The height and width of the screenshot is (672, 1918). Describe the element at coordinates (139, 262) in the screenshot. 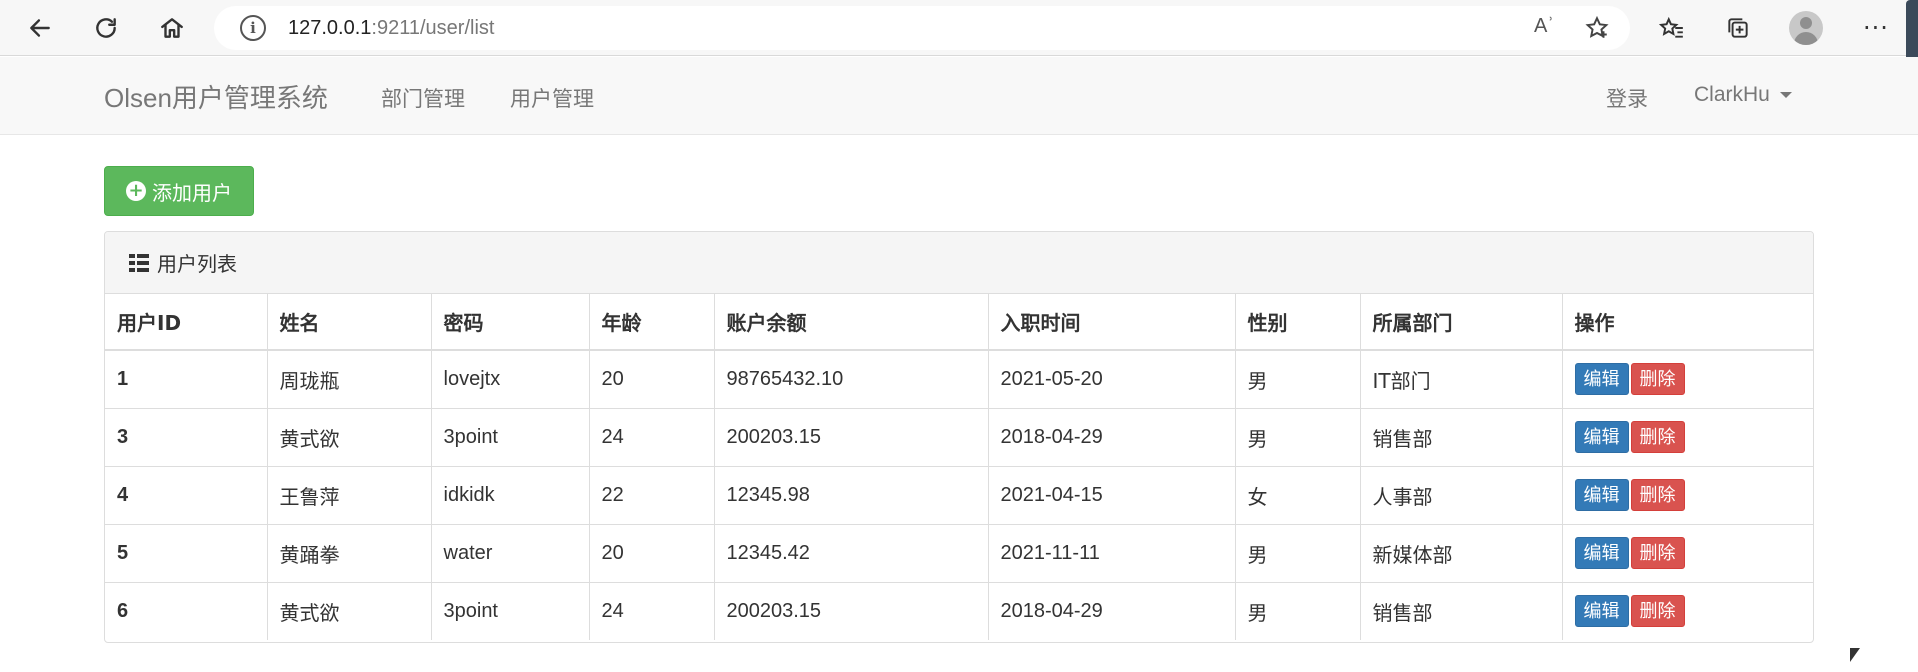

I see `list-icon` at that location.